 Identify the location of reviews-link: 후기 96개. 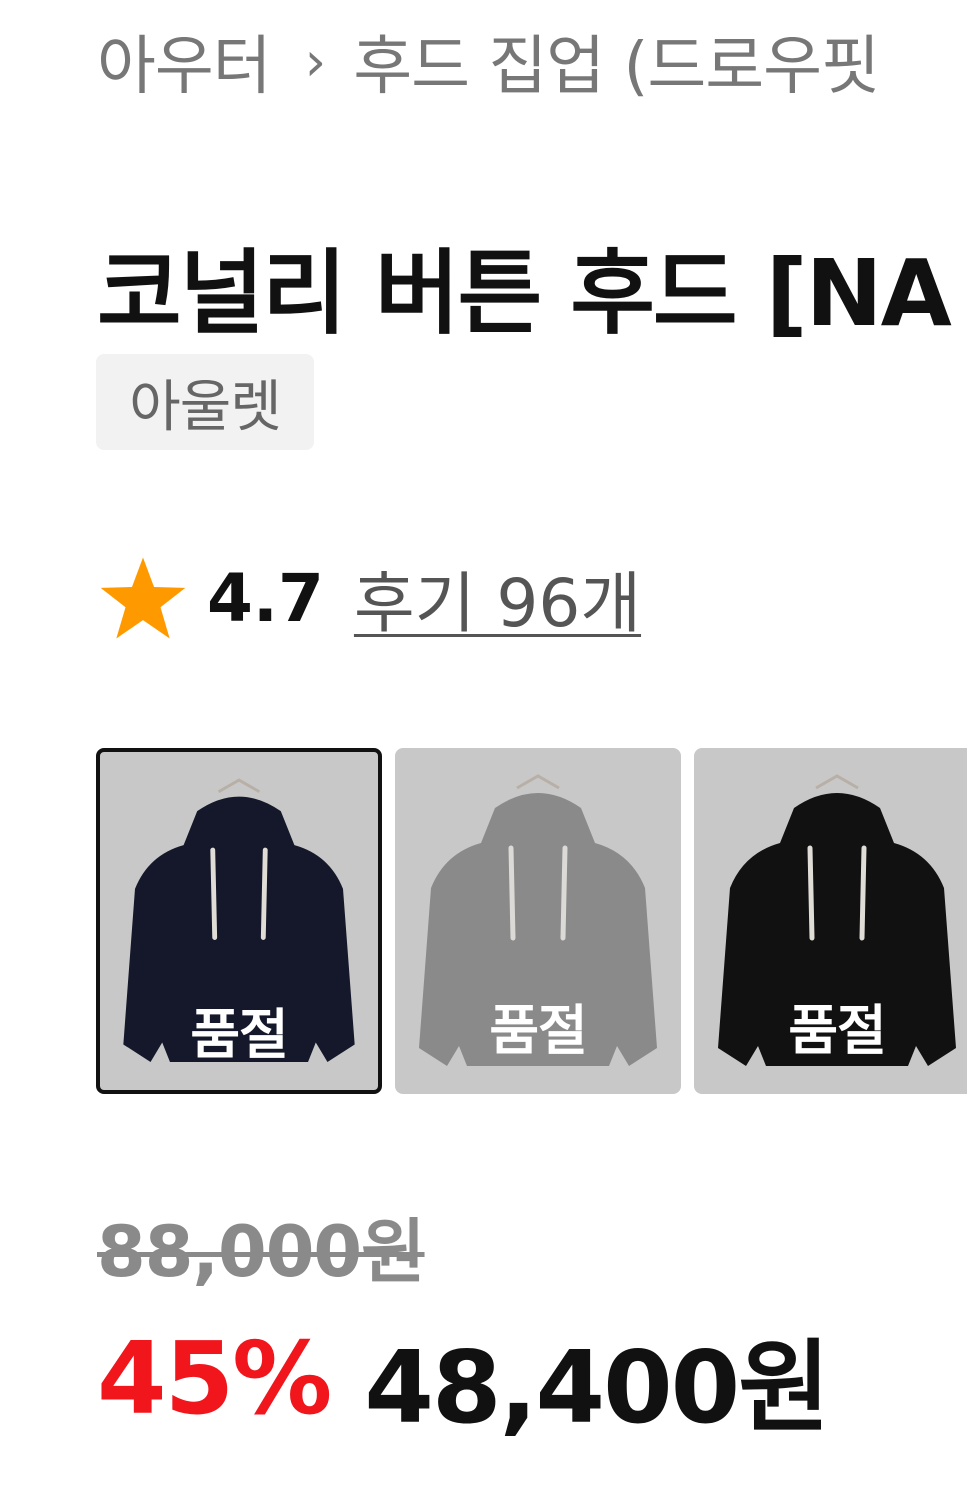
(497, 598).